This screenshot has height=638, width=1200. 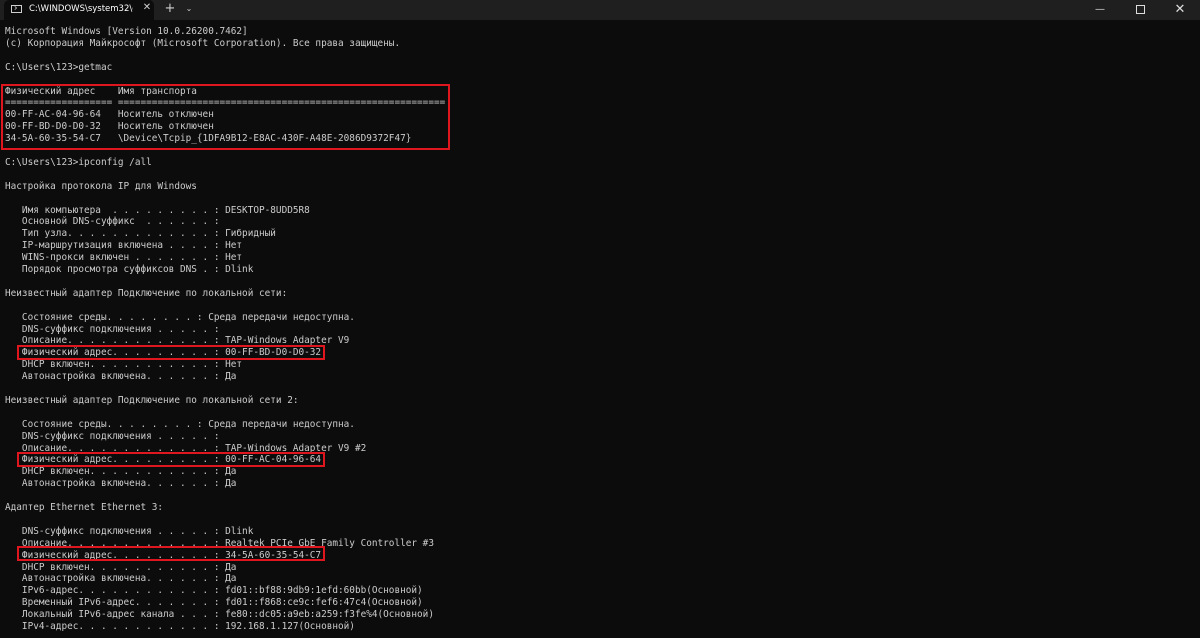 I want to click on title-bar: C:\WINDOWS\system32\cmd. ✕ + ⌄ — ✕, so click(x=600, y=10).